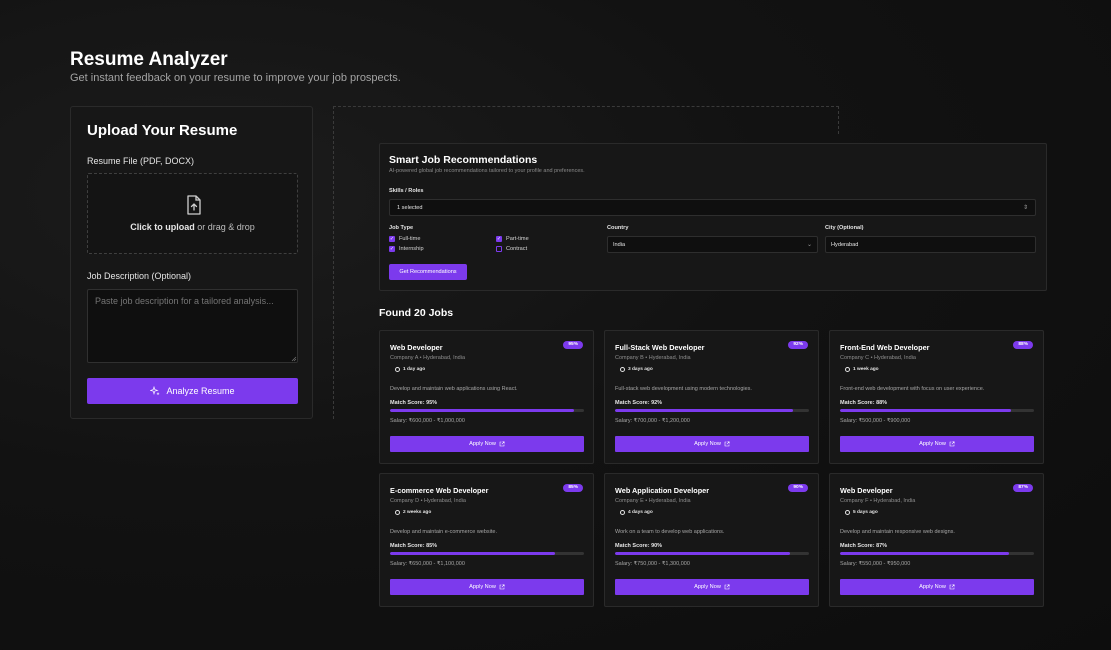 The width and height of the screenshot is (1111, 650). Describe the element at coordinates (499, 238) in the screenshot. I see `checkbox-checked-icon: ✓` at that location.